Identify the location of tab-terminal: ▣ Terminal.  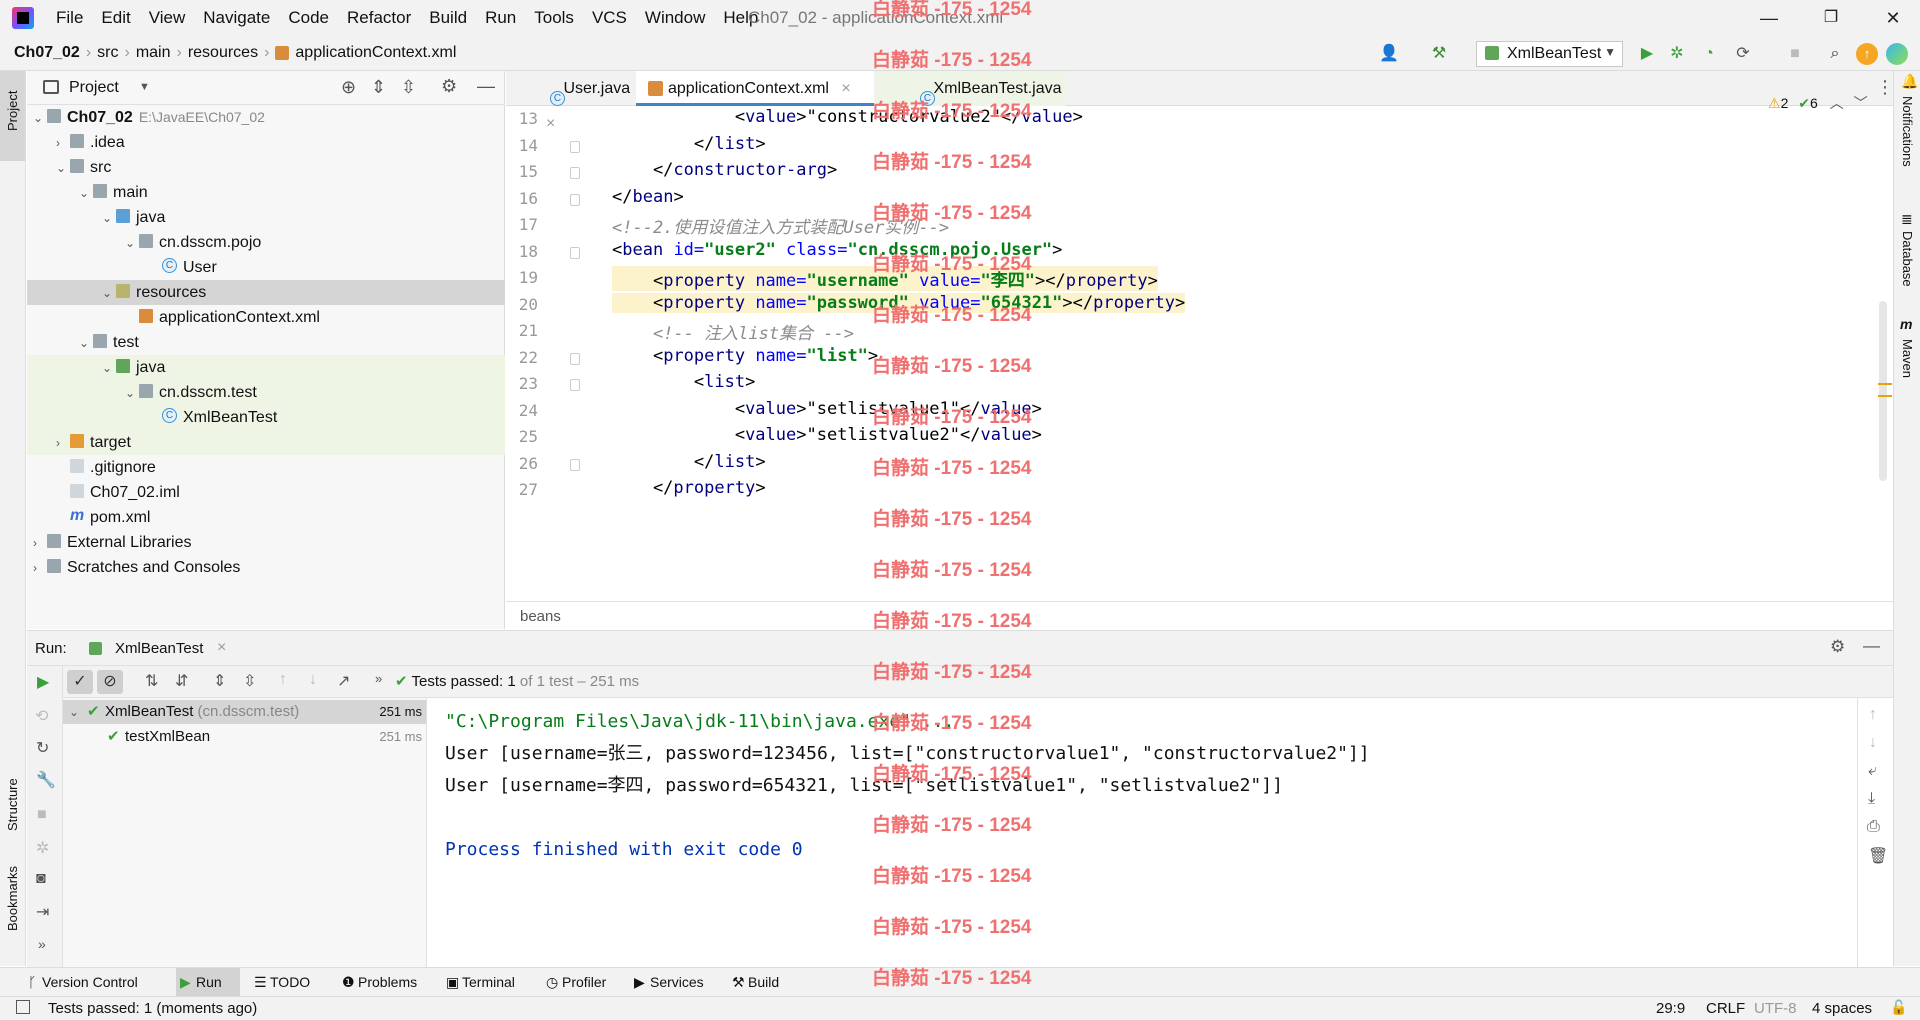
(486, 982).